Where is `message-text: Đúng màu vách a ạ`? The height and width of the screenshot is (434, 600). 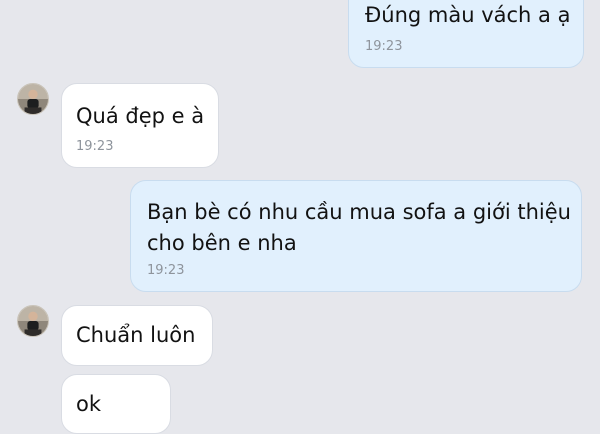
message-text: Đúng màu vách a ạ is located at coordinates (468, 15).